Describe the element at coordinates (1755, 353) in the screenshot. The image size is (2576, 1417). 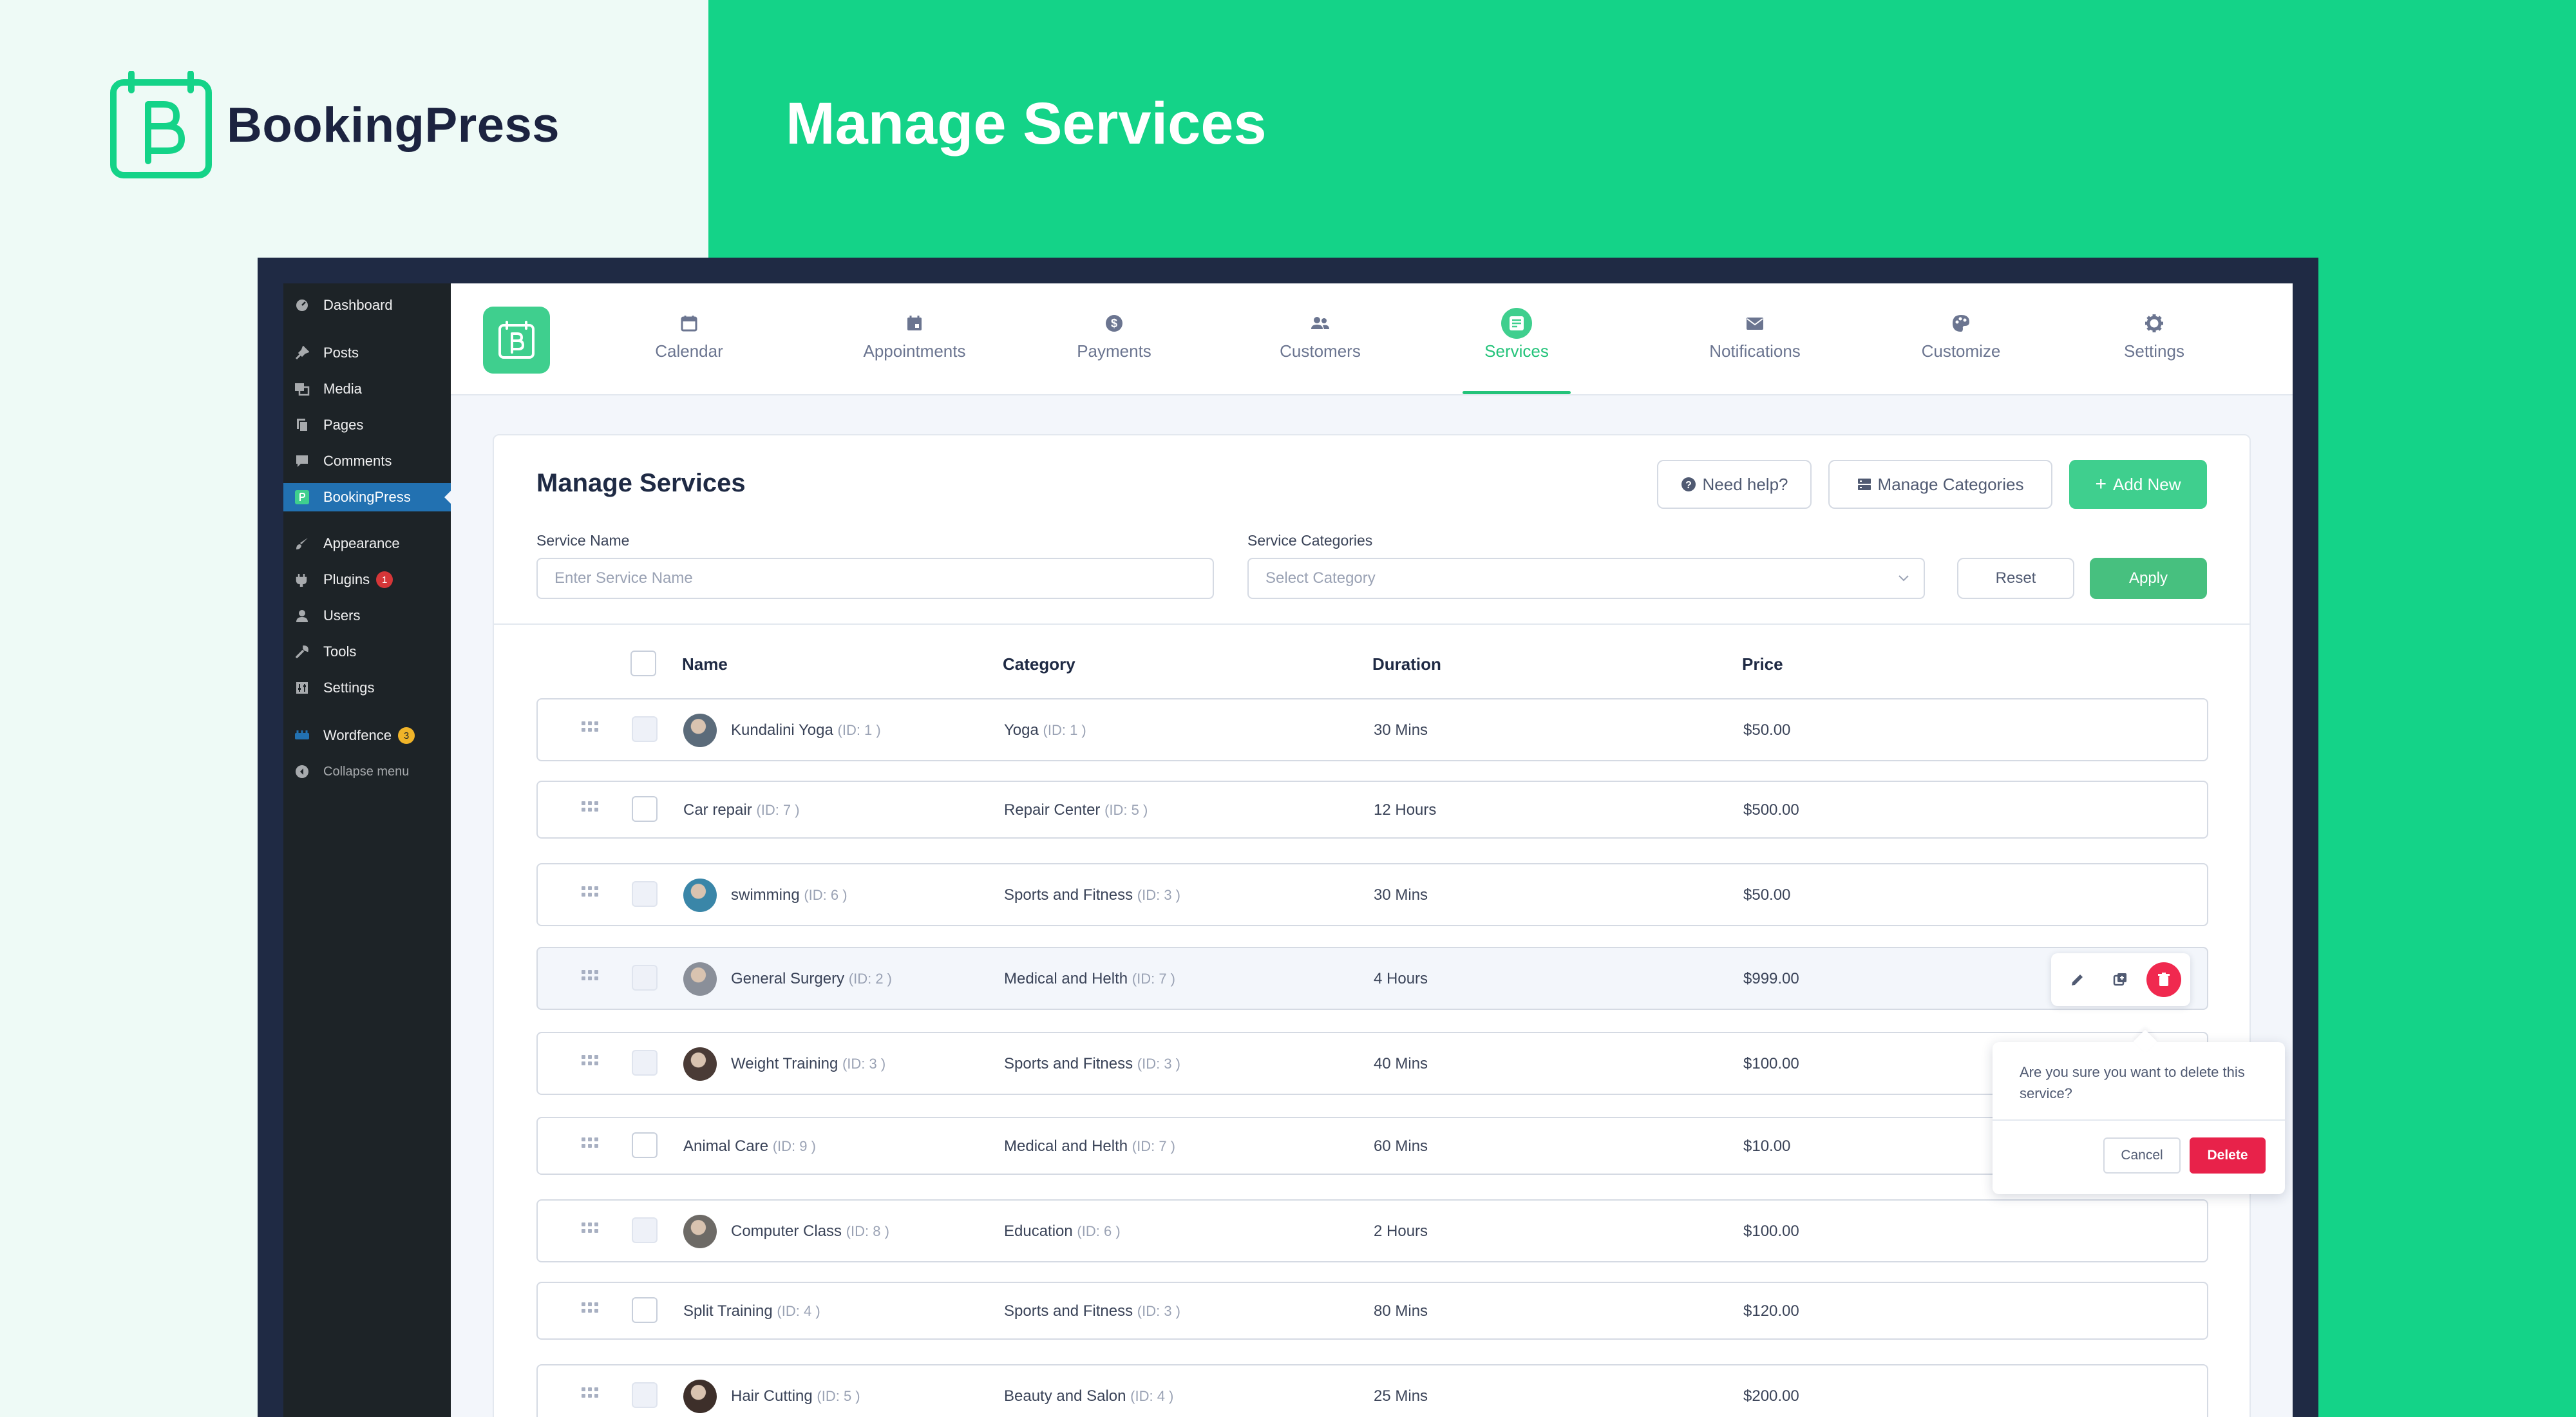
I see `tab-notifications: Notifications` at that location.